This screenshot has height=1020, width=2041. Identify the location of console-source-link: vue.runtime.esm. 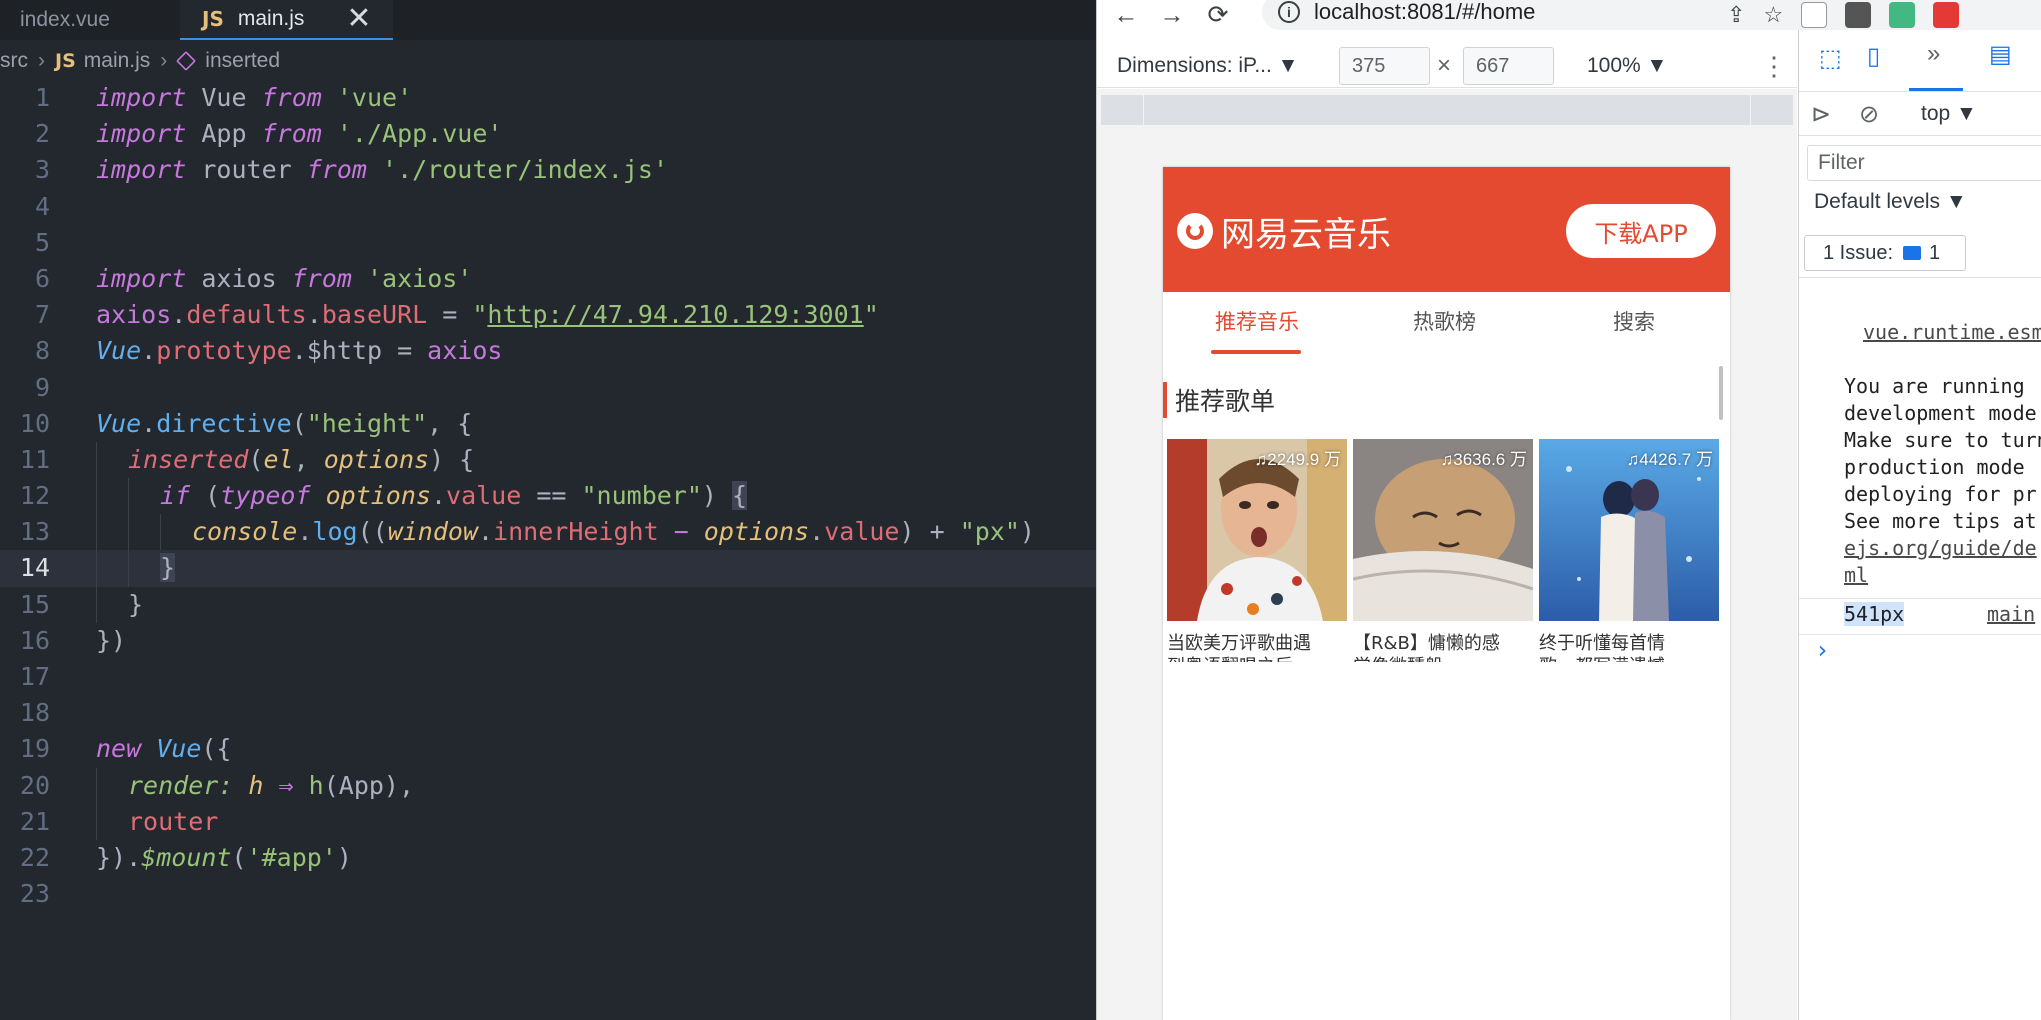
(1952, 332).